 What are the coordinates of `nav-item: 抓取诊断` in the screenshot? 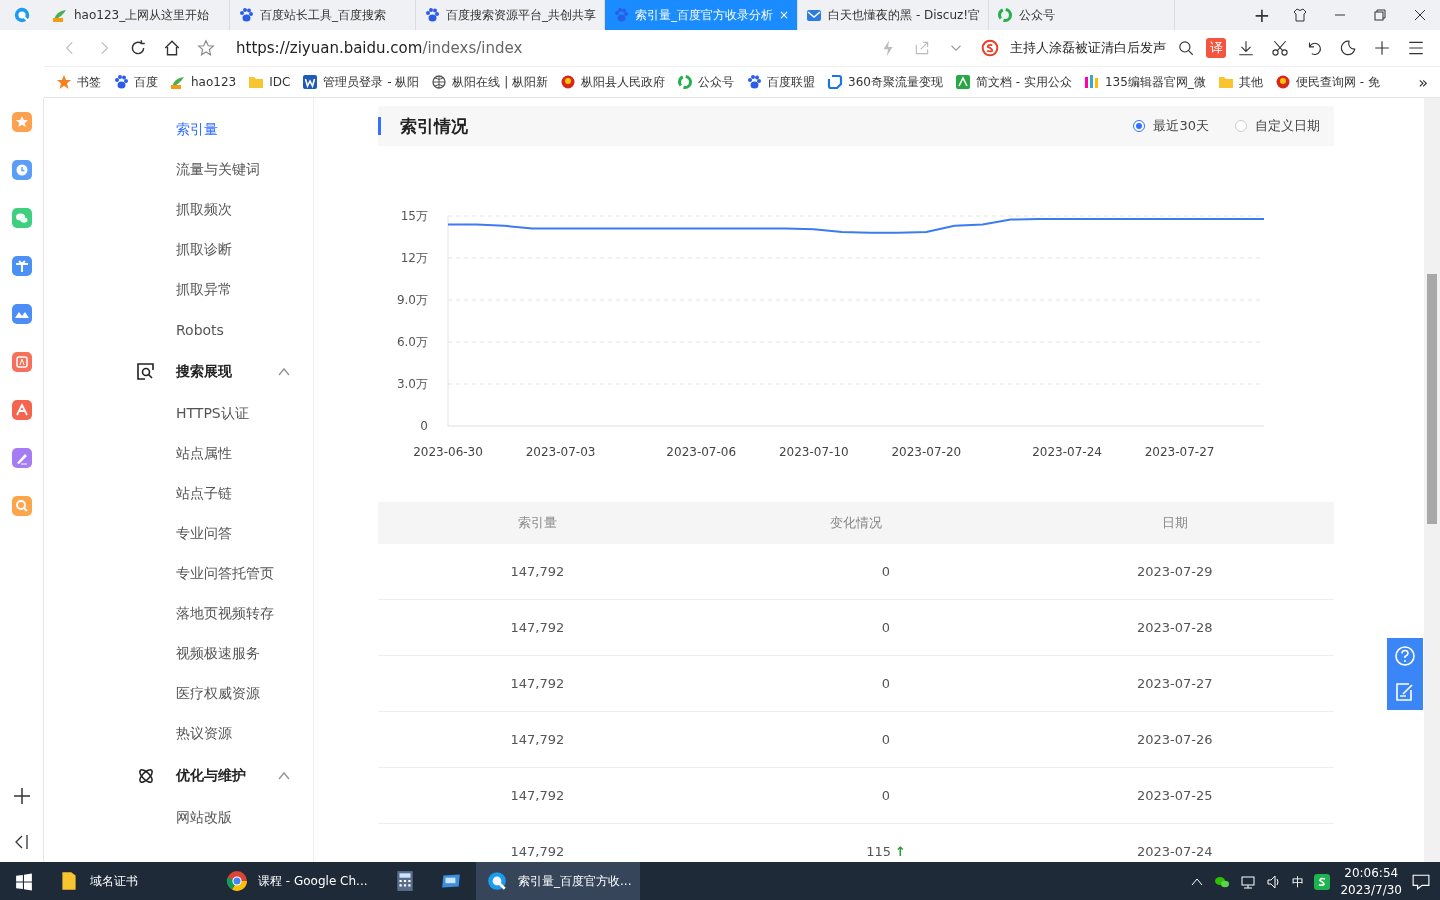 It's located at (178, 250).